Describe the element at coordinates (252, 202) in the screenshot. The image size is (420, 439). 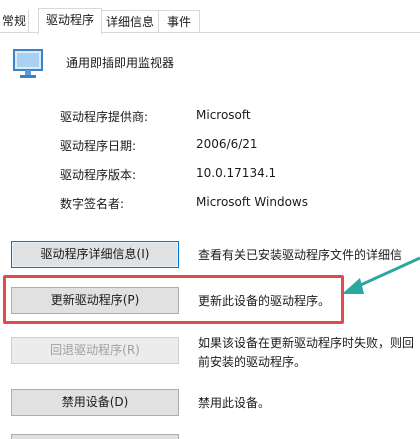
I see `digital-signer-value: Microsoft Windows` at that location.